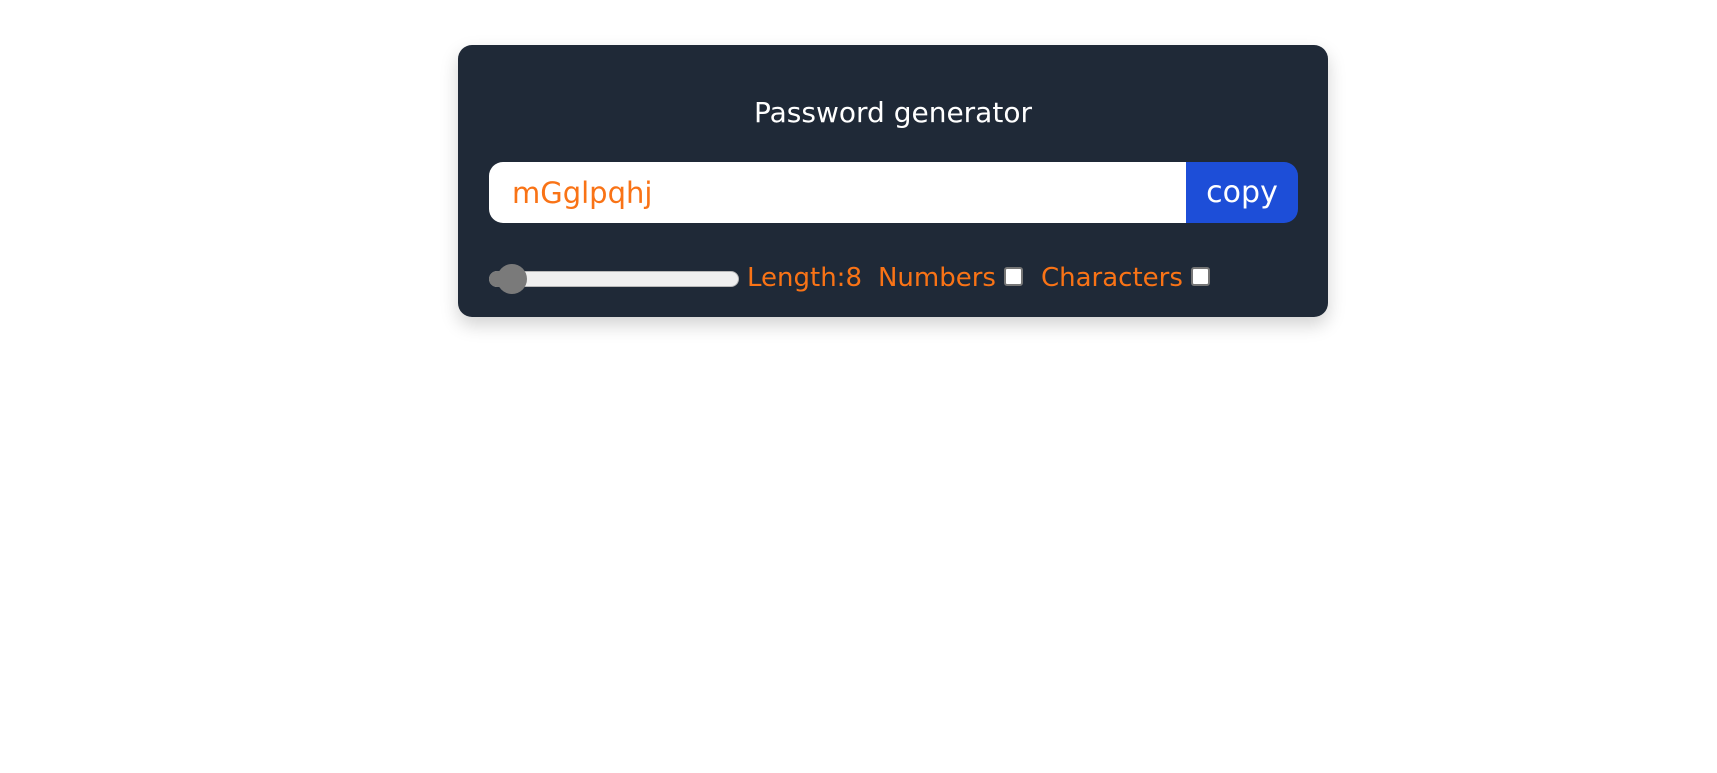 This screenshot has height=773, width=1717. I want to click on numbers-label: Numbers, so click(937, 278).